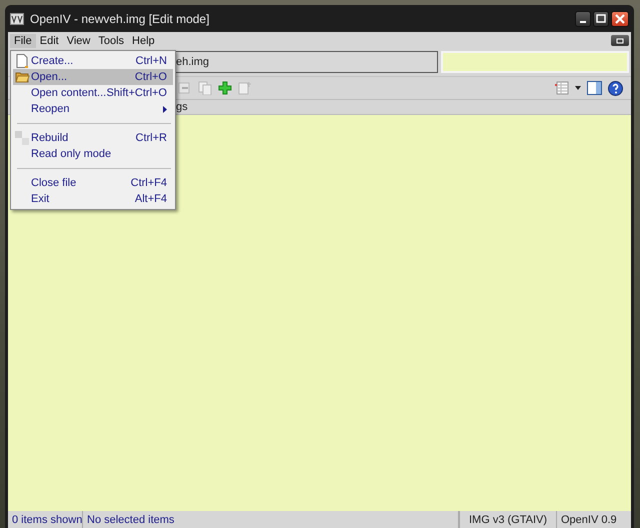 The height and width of the screenshot is (528, 640). I want to click on shortcut-label: Alt+F4, so click(150, 199).